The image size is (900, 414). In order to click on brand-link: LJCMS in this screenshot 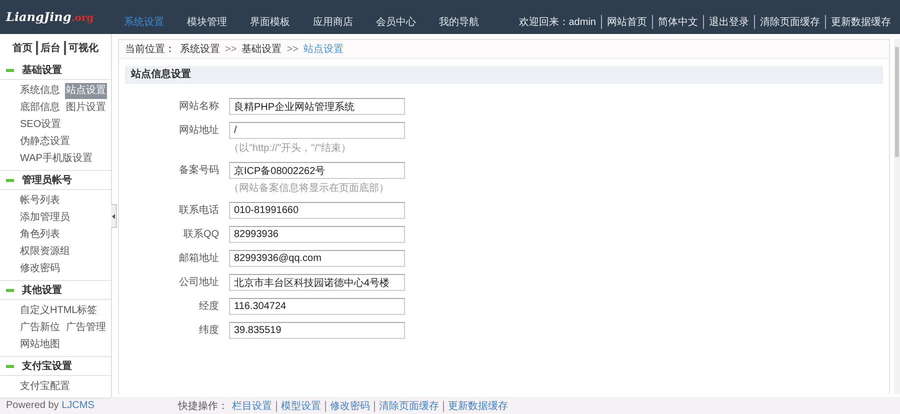, I will do `click(78, 405)`.